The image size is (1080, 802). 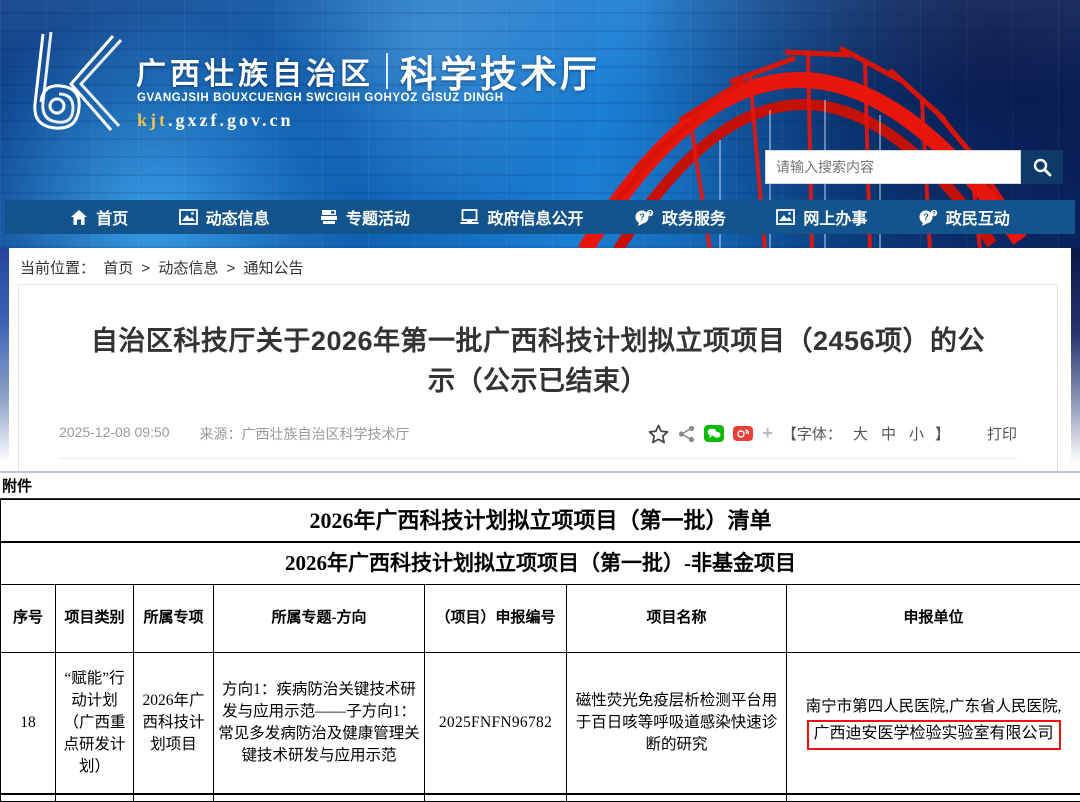 I want to click on nav-item-online-affairs: 网上办事, so click(x=821, y=217).